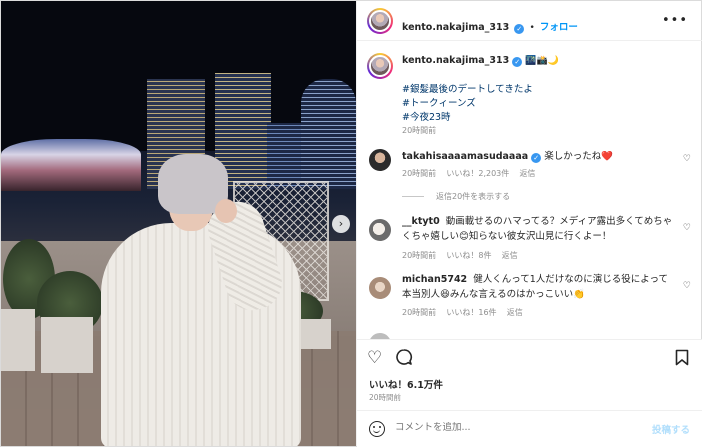 Image resolution: width=702 pixels, height=447 pixels. I want to click on comment-bubble-icon, so click(404, 359).